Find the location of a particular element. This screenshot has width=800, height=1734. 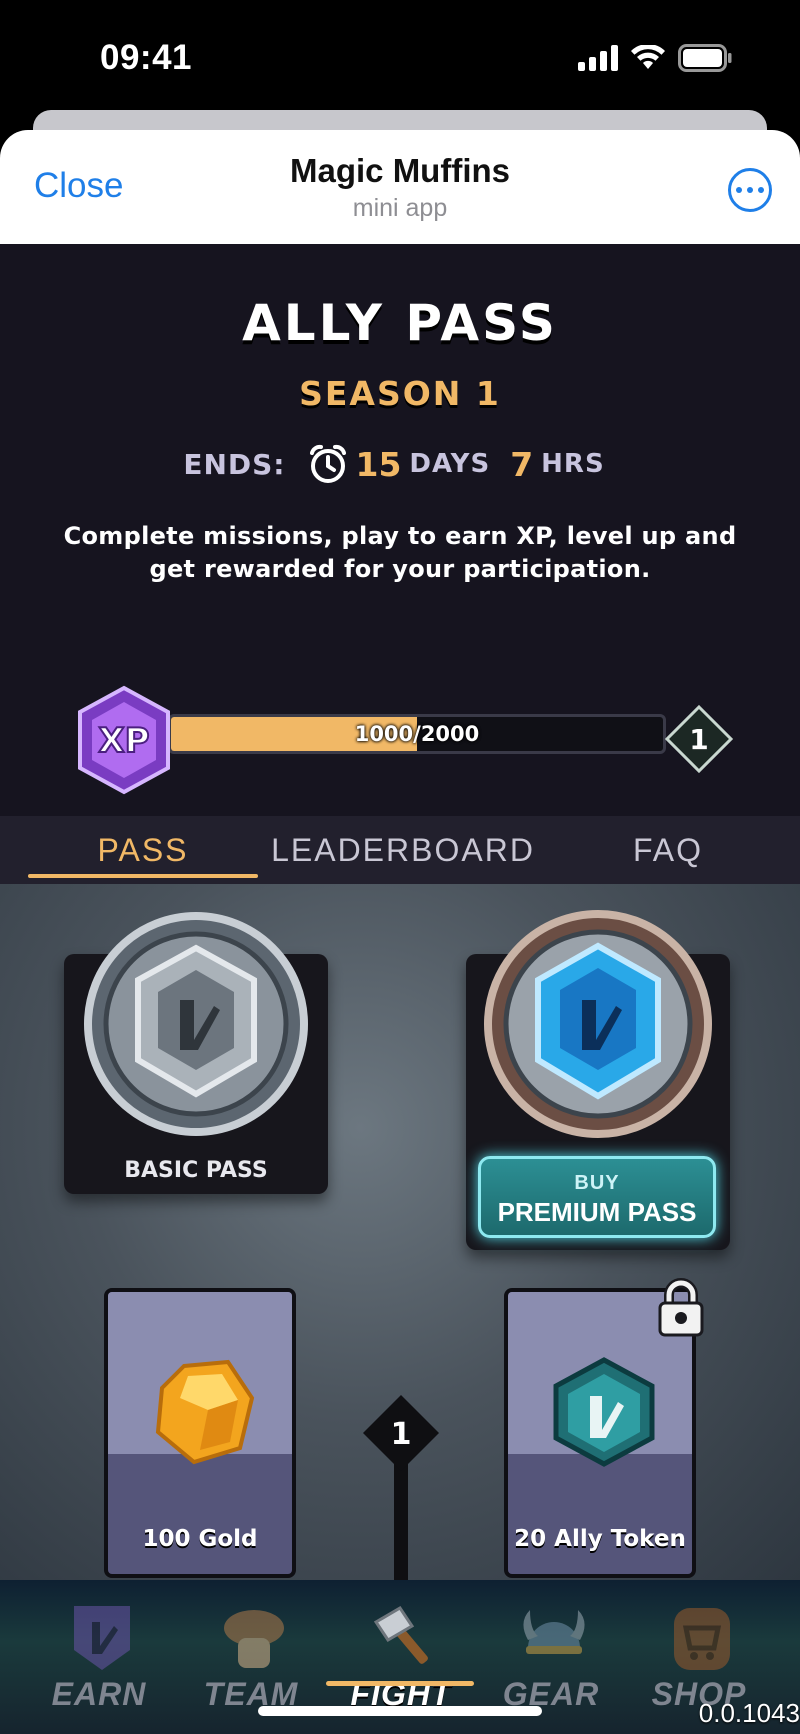

premium-reward-label: 20 Ally Token is located at coordinates (600, 1539).